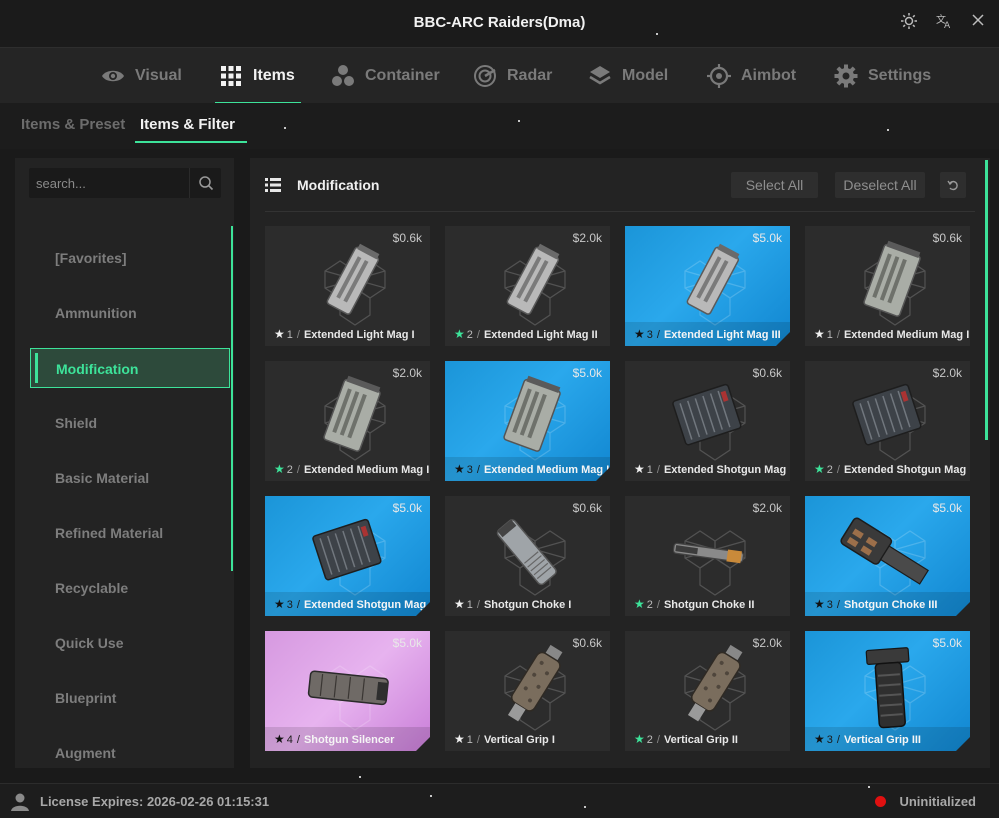 The image size is (999, 818). What do you see at coordinates (73, 124) in the screenshot?
I see `subtab-items-preset: Items & Preset` at bounding box center [73, 124].